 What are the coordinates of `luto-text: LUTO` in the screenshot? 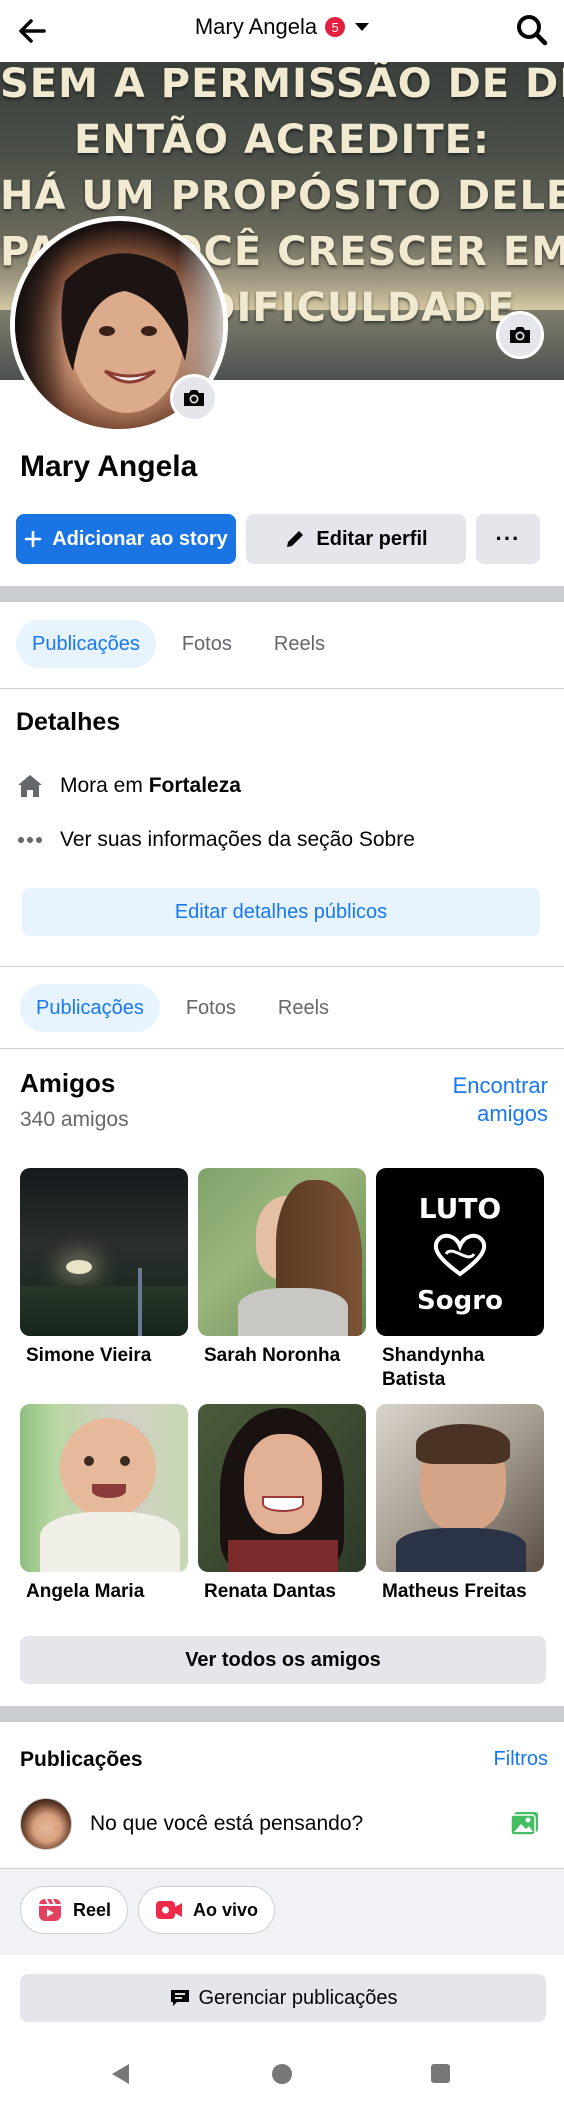 It's located at (460, 1208).